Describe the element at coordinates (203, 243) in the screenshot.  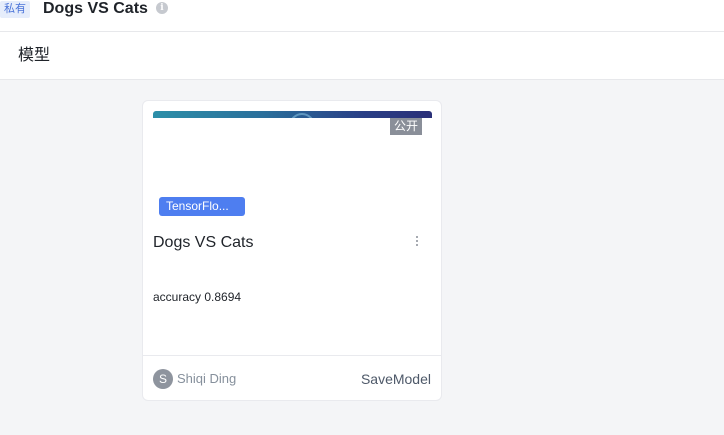
I see `model-name: Dogs VS Cats` at that location.